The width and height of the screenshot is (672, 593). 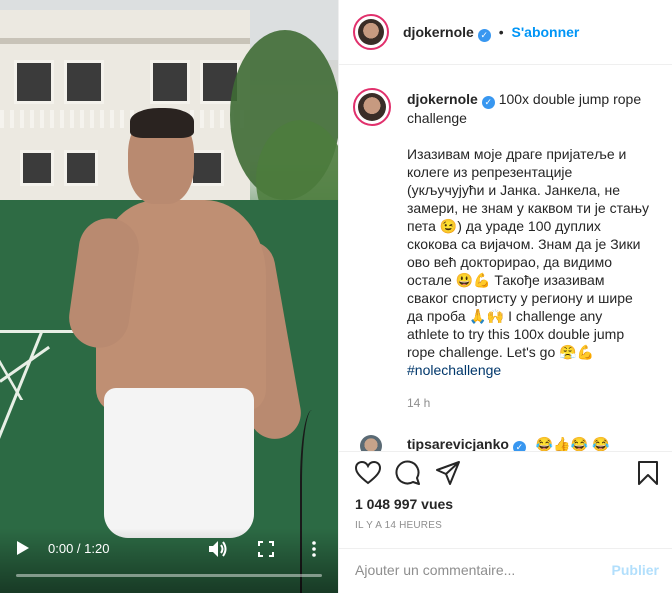 What do you see at coordinates (454, 370) in the screenshot?
I see `hashtag-link: #nolechallenge` at bounding box center [454, 370].